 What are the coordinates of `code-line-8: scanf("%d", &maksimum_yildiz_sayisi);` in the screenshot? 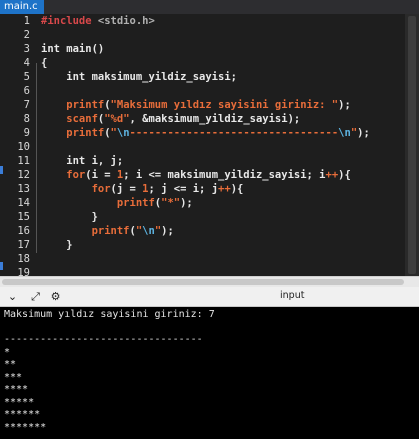 It's located at (170, 119).